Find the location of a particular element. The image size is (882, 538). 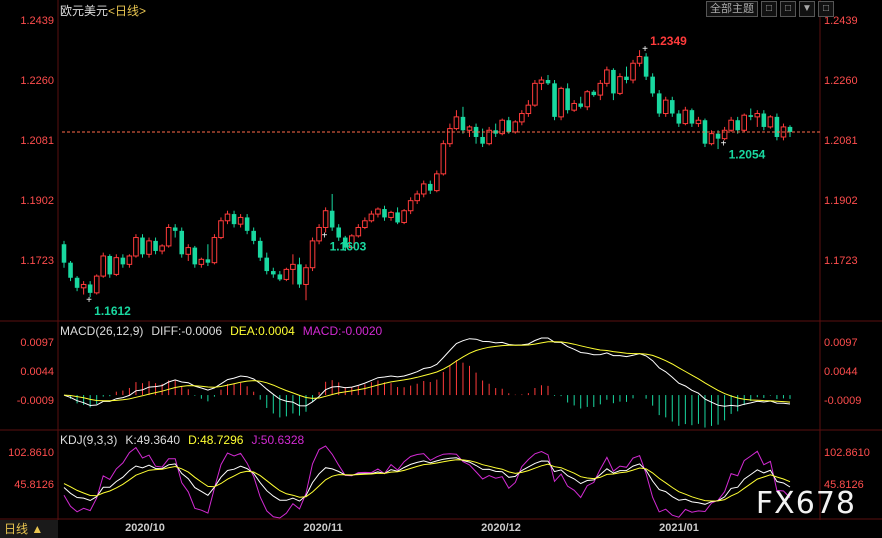

kdj-d-line is located at coordinates (427, 480).